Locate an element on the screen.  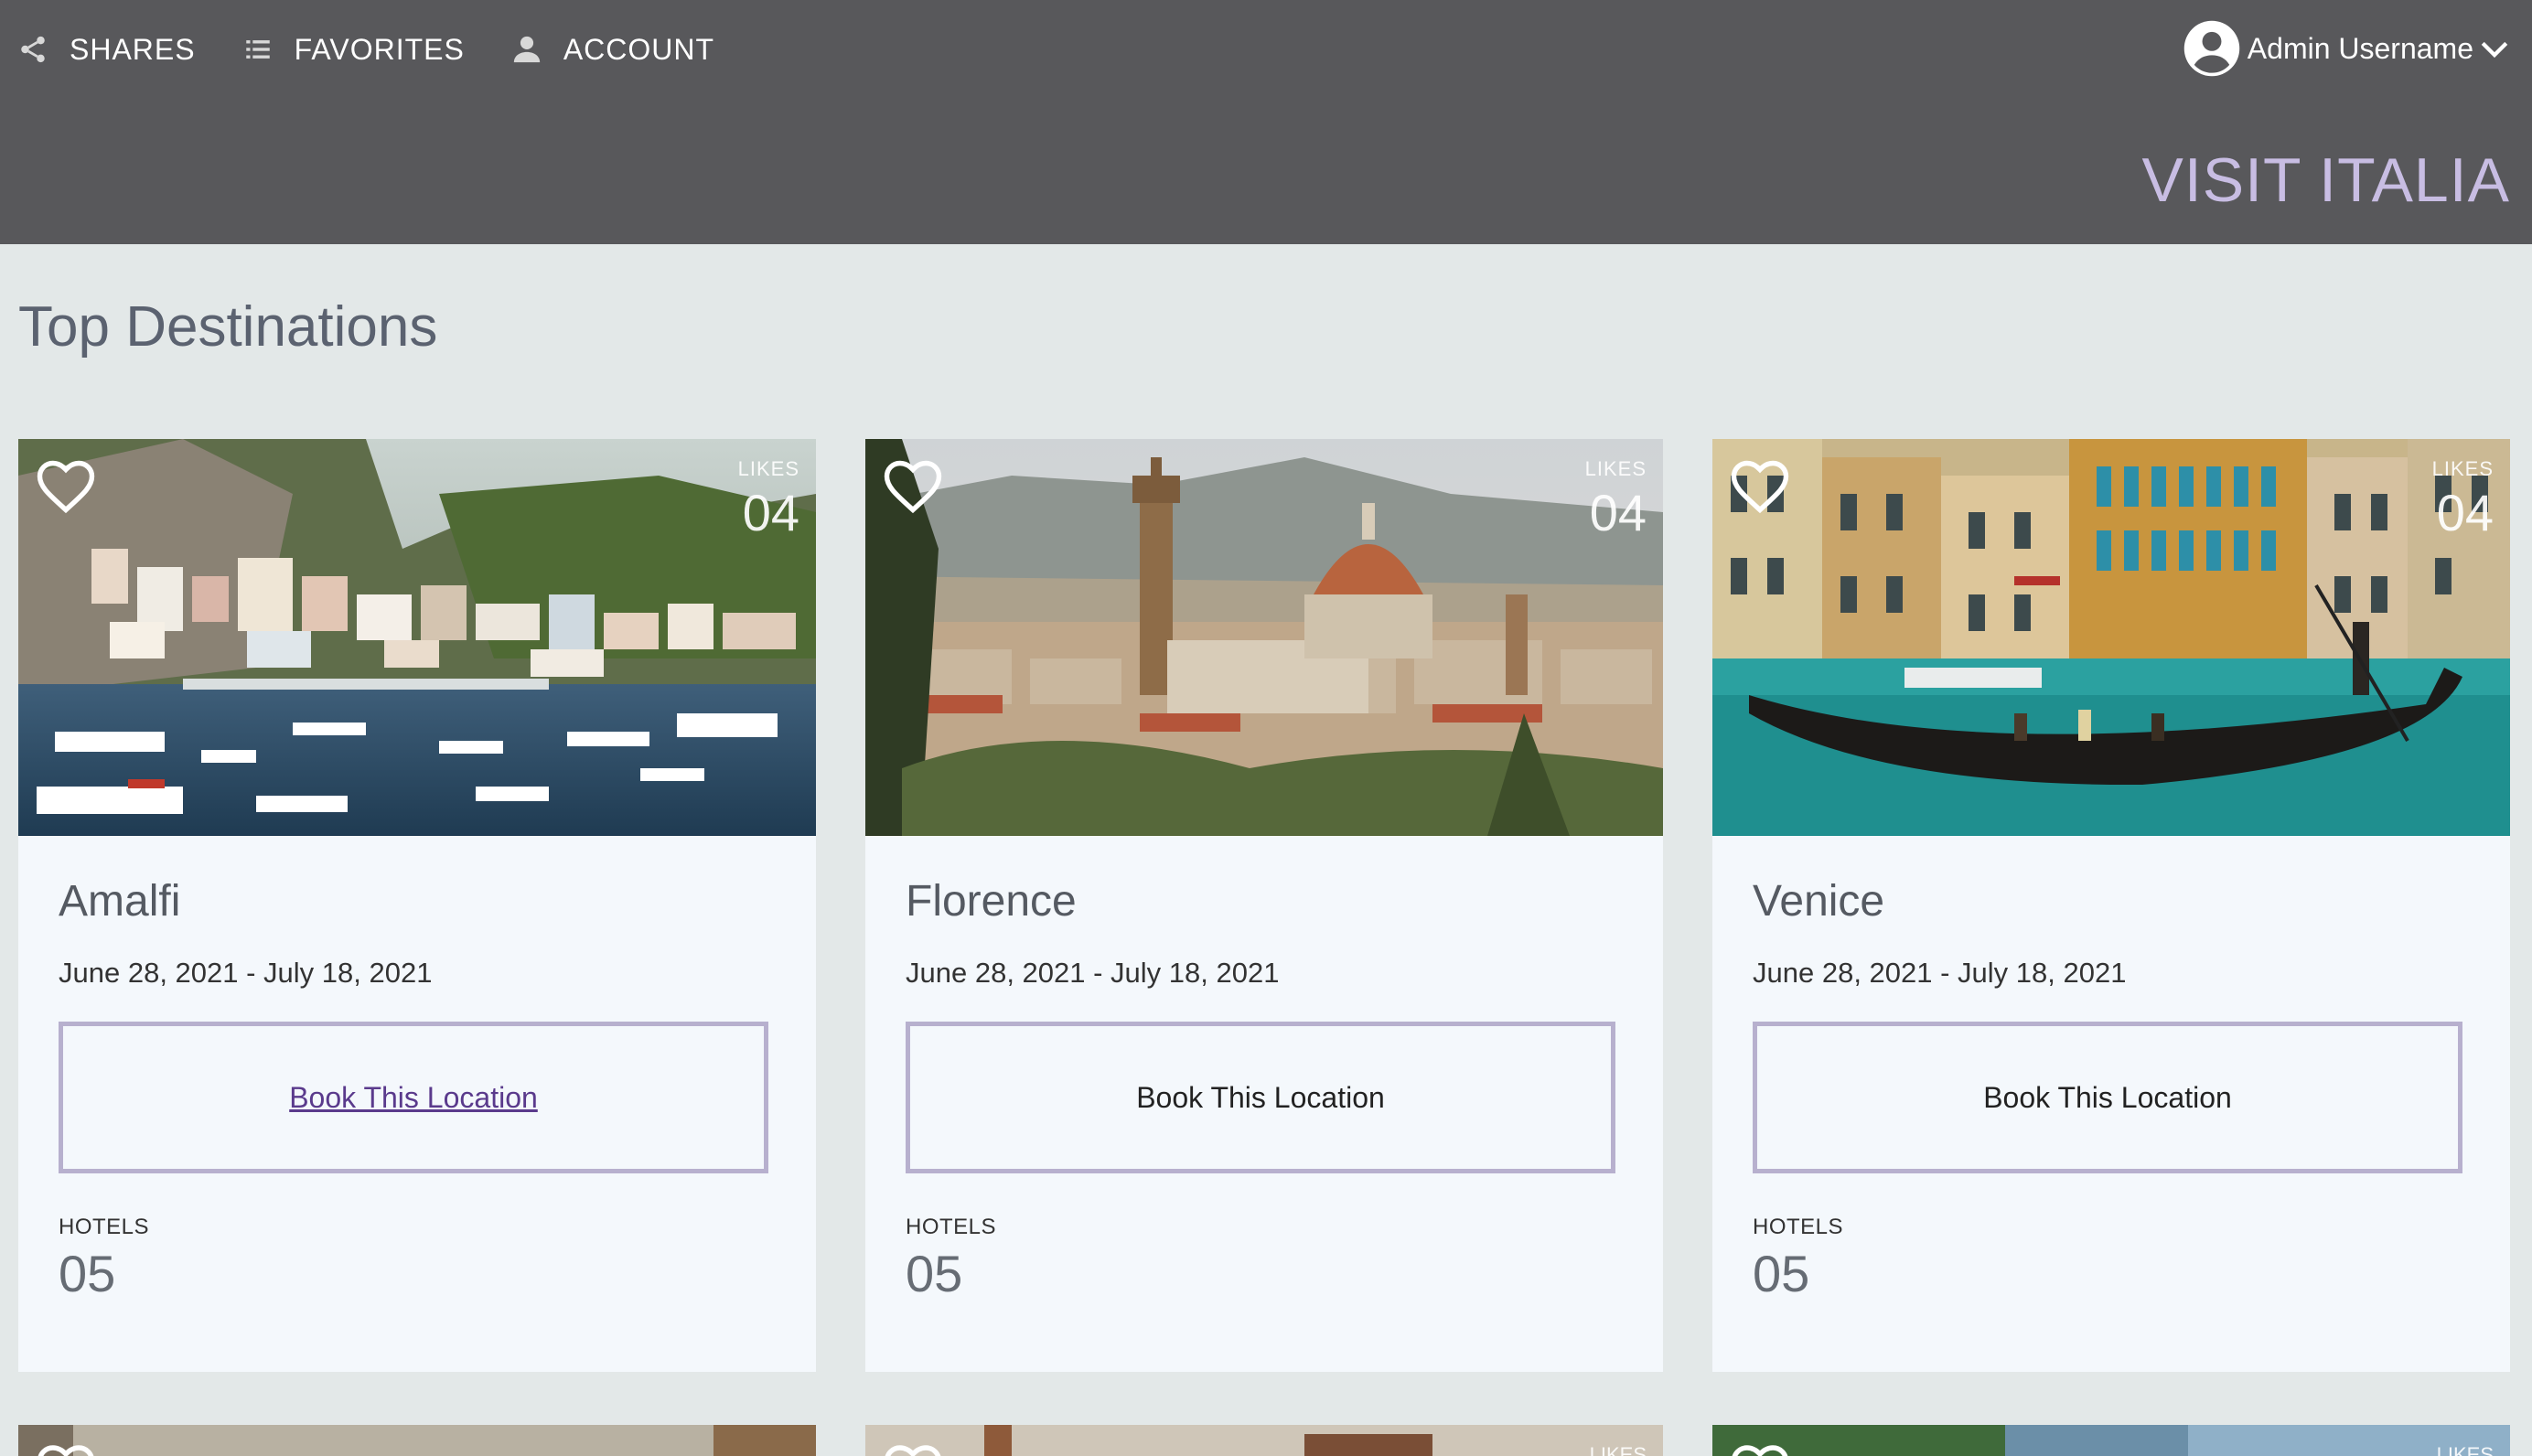
brand-title: VISIT ITALIA is located at coordinates (2325, 180).